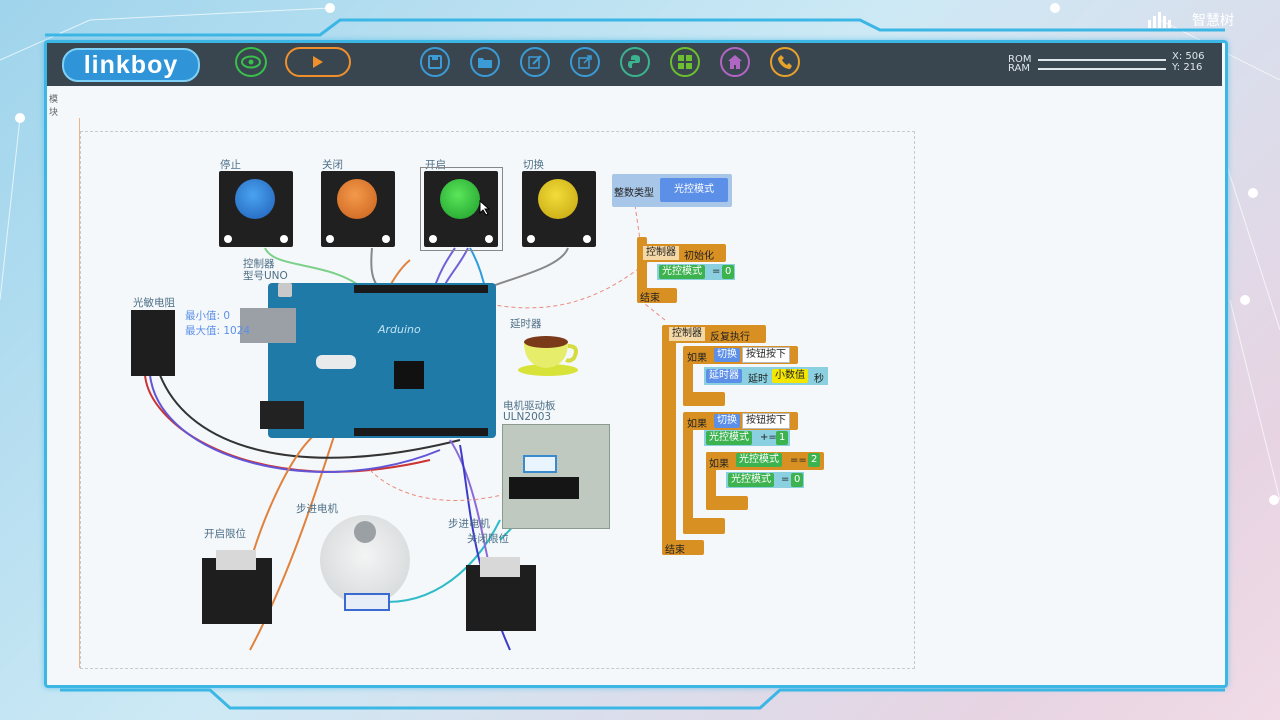 The height and width of the screenshot is (720, 1280). What do you see at coordinates (728, 272) in the screenshot?
I see `init-val: 0` at bounding box center [728, 272].